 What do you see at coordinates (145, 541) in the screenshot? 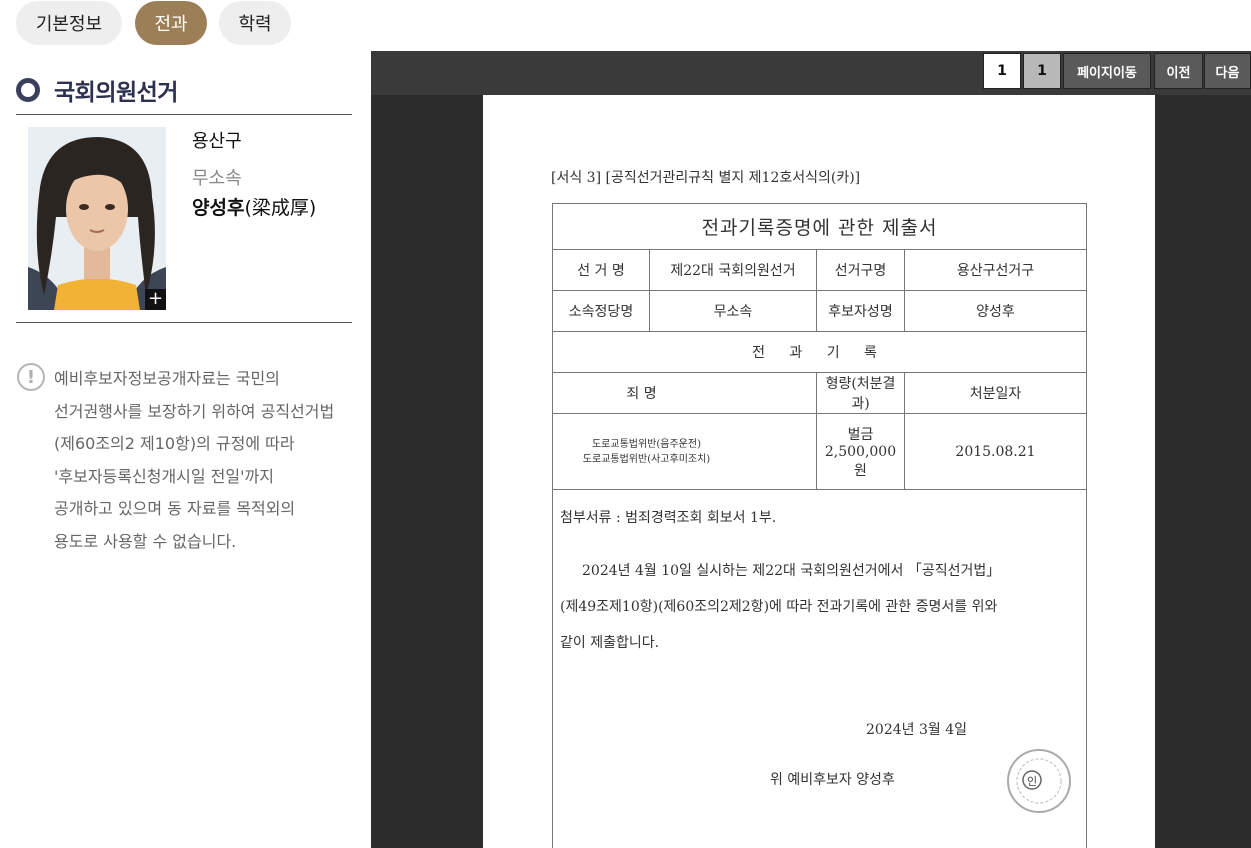
I see `notice-line: 용도로 사용할 수 없습니다.` at bounding box center [145, 541].